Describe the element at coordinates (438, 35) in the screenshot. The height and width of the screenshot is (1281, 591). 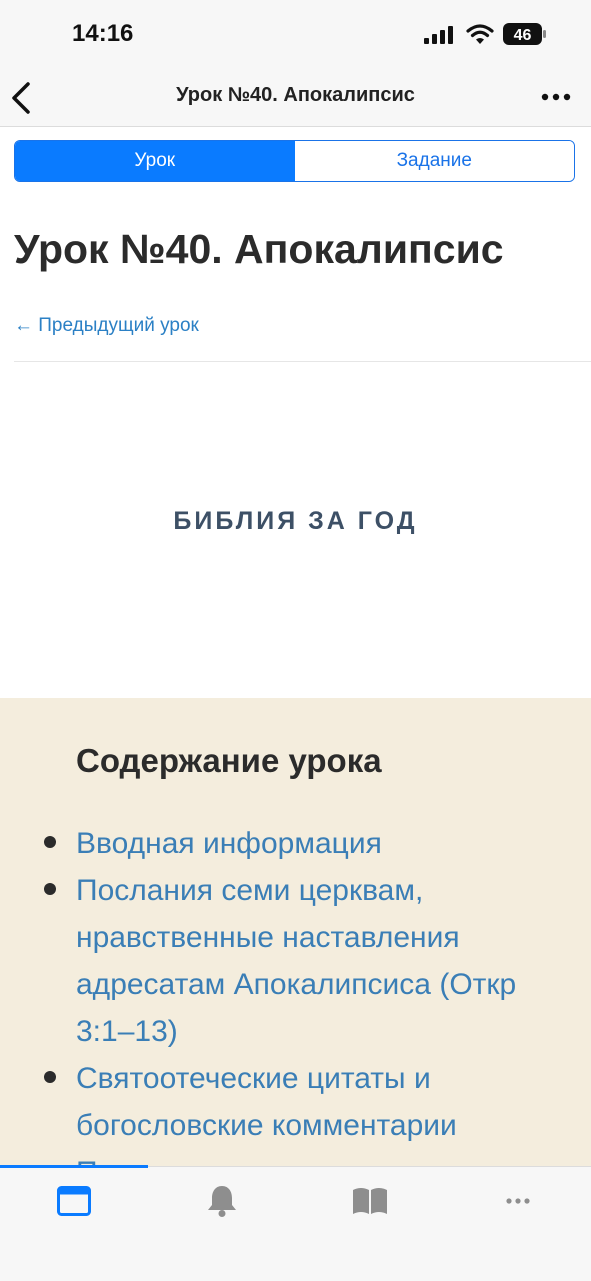
I see `cellular-signal-icon` at that location.